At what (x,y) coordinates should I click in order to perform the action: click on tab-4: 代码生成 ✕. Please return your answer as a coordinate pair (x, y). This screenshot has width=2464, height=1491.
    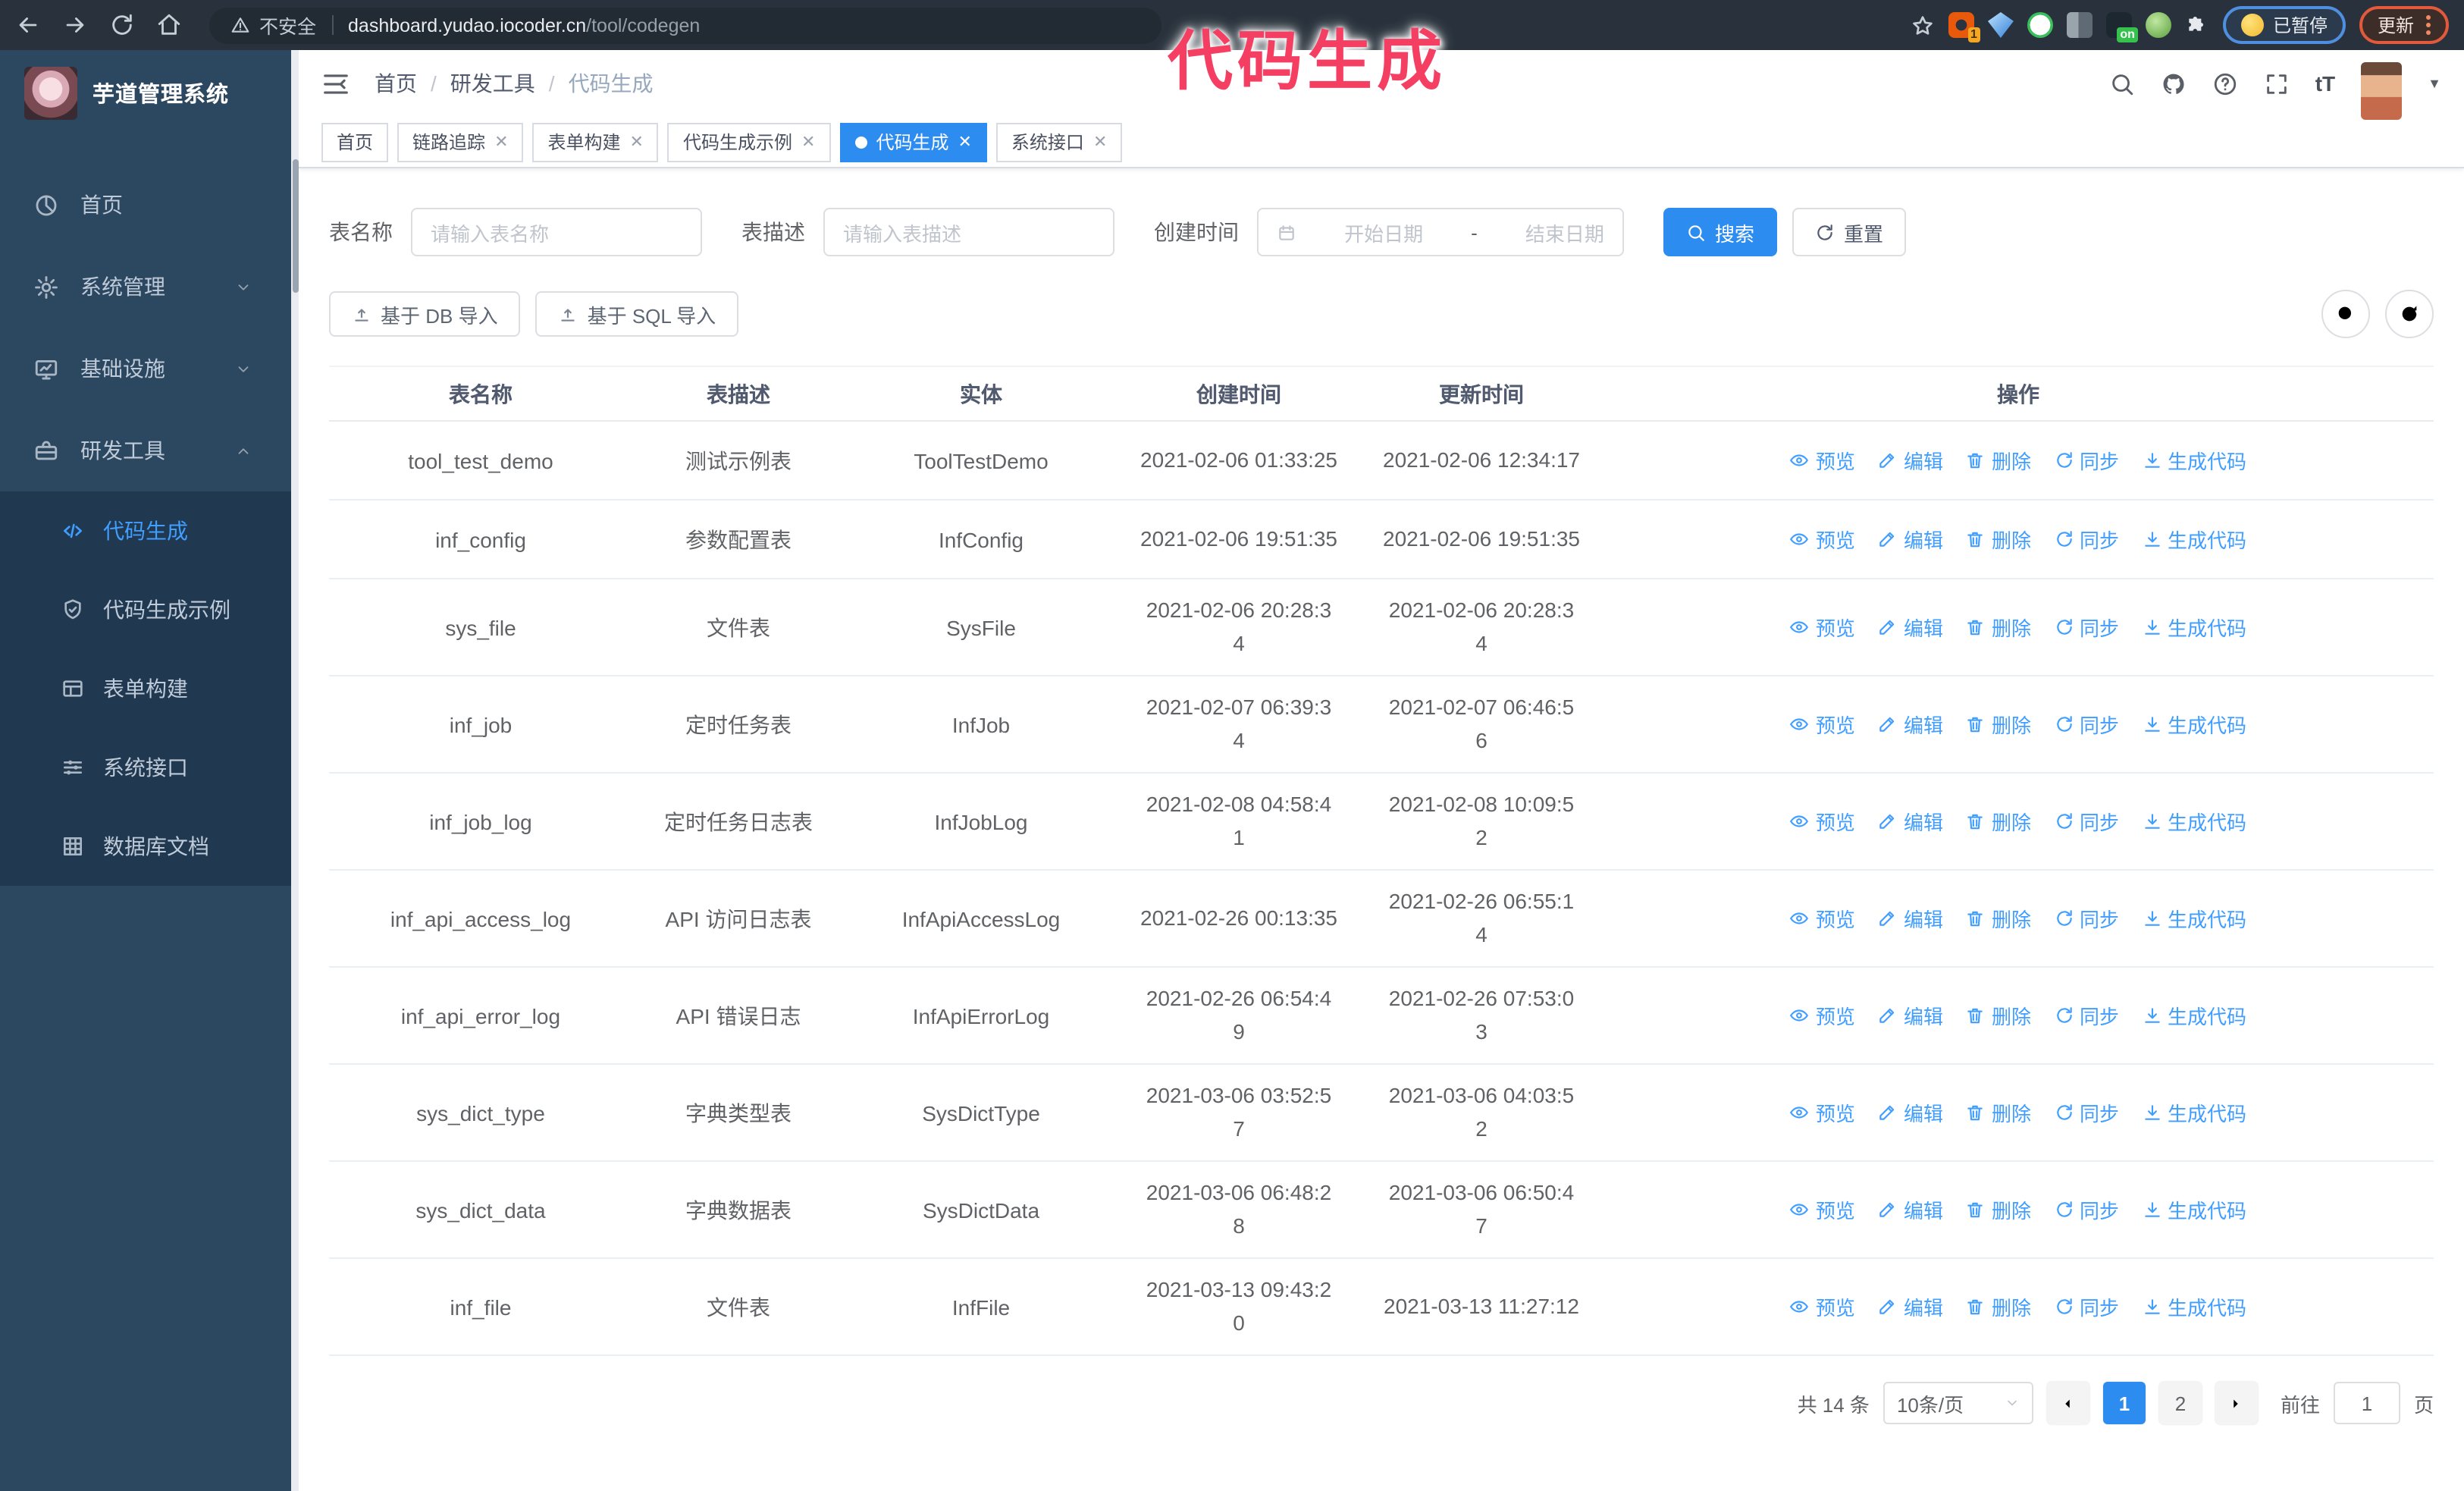
    Looking at the image, I should click on (913, 142).